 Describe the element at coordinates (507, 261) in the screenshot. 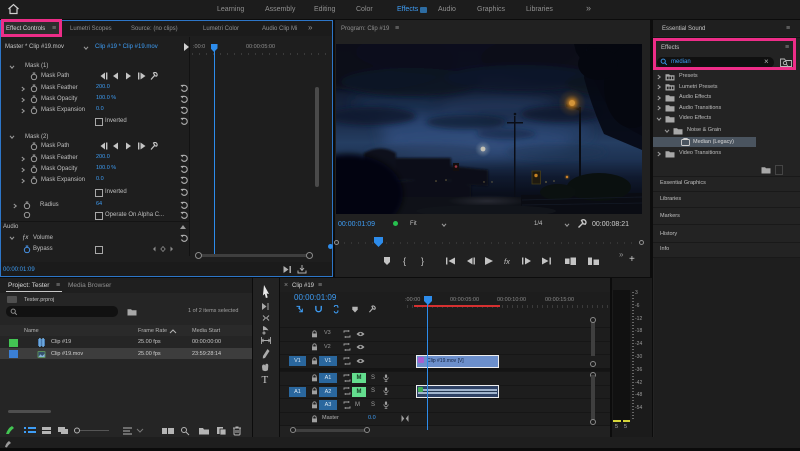

I see `svg-text: fx` at that location.